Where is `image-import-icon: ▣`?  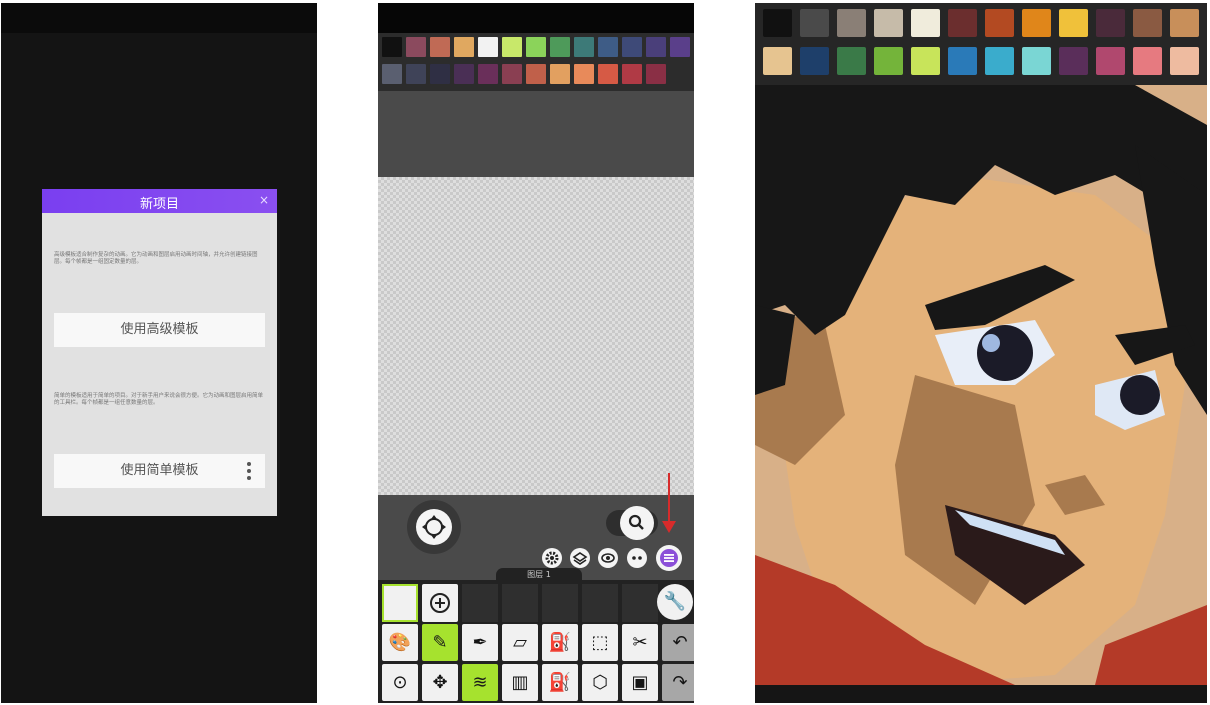 image-import-icon: ▣ is located at coordinates (640, 682).